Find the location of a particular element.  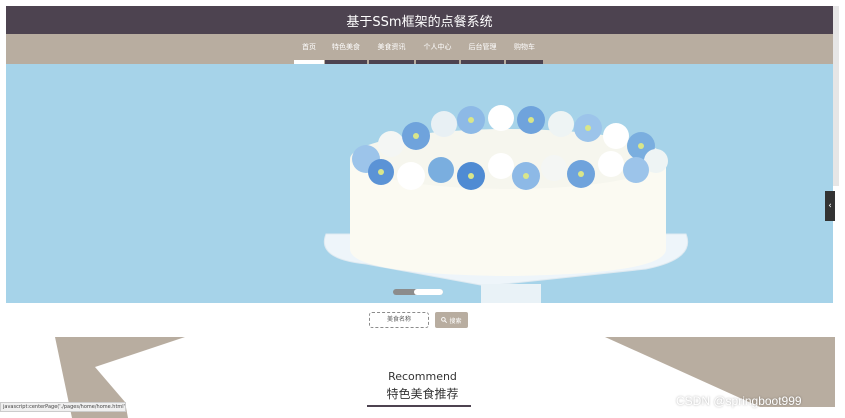

main-nav: 首页 特色美食 美食资讯 个人中心 后台管理 购物车 is located at coordinates (419, 49).